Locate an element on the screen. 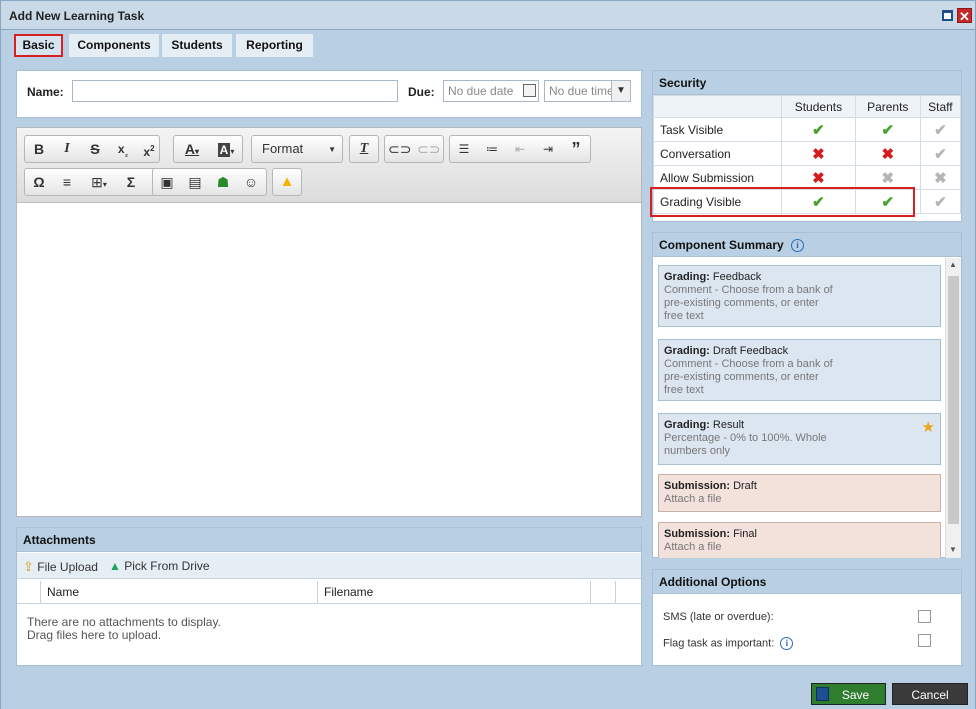 Image resolution: width=976 pixels, height=709 pixels. toolbar-group-lists: ☰ ≔ ⇤ ⇥ ” is located at coordinates (520, 149).